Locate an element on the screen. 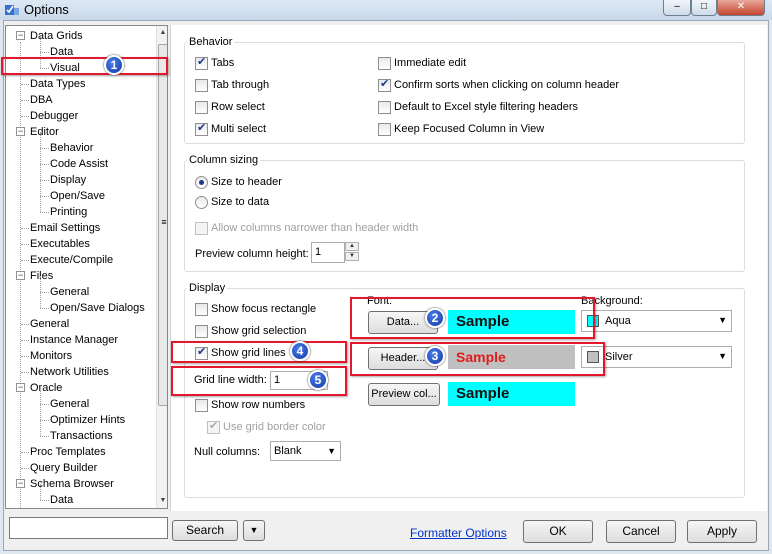 This screenshot has height=554, width=772. formatter-options-link: Formatter Options is located at coordinates (458, 533).